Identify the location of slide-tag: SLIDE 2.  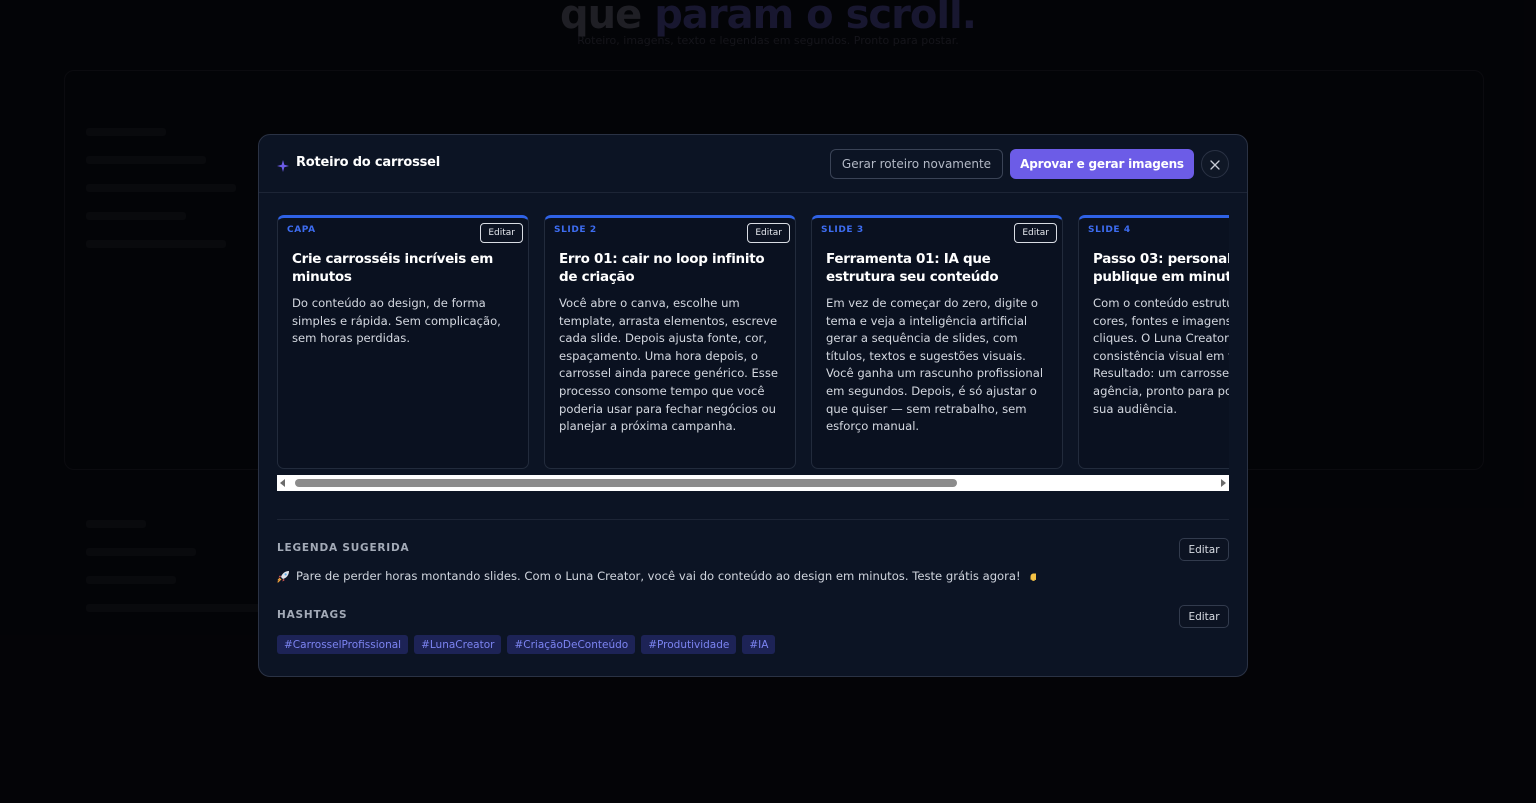
(575, 230).